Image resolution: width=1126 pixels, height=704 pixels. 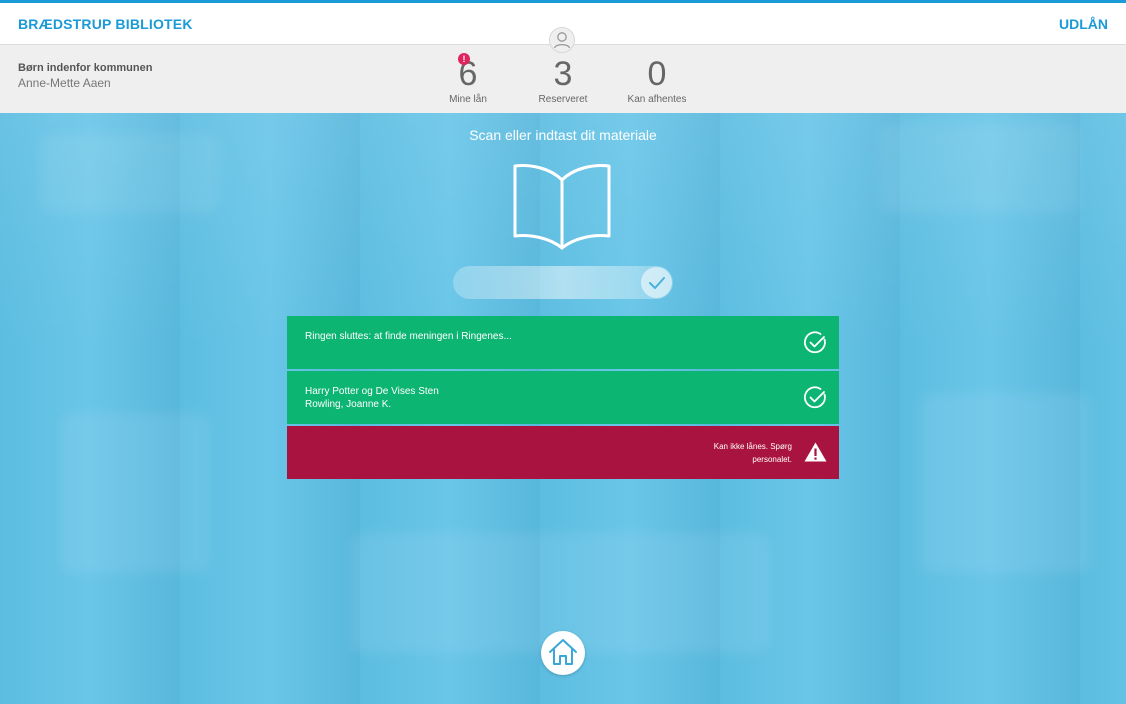 What do you see at coordinates (563, 74) in the screenshot?
I see `stat-reserved-value: 3` at bounding box center [563, 74].